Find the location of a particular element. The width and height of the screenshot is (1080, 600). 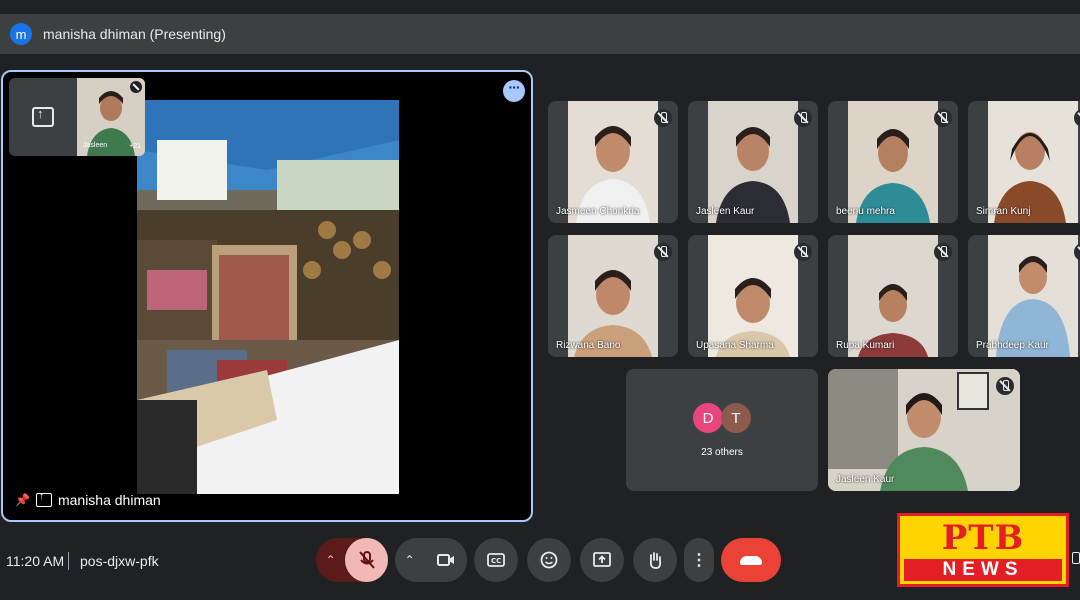

participant-tile: Rizwana Bano is located at coordinates (613, 296).